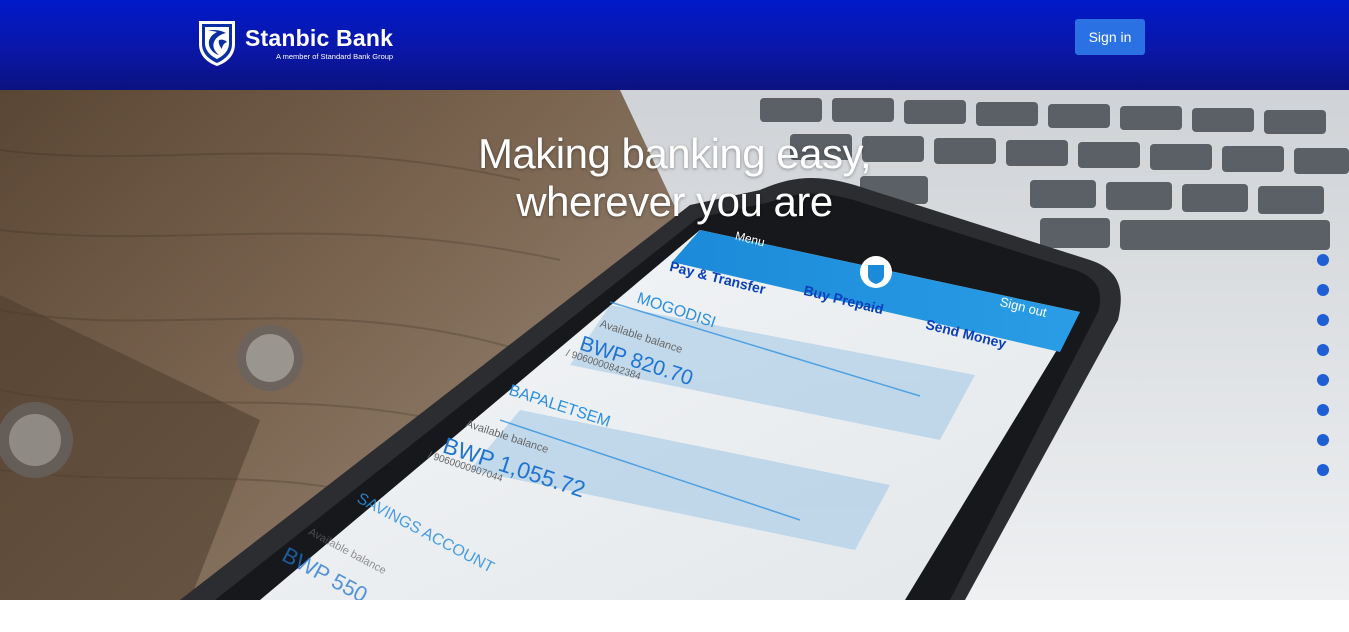 The height and width of the screenshot is (632, 1349). What do you see at coordinates (334, 56) in the screenshot?
I see `brand-tagline: A member of Standard Bank Group` at bounding box center [334, 56].